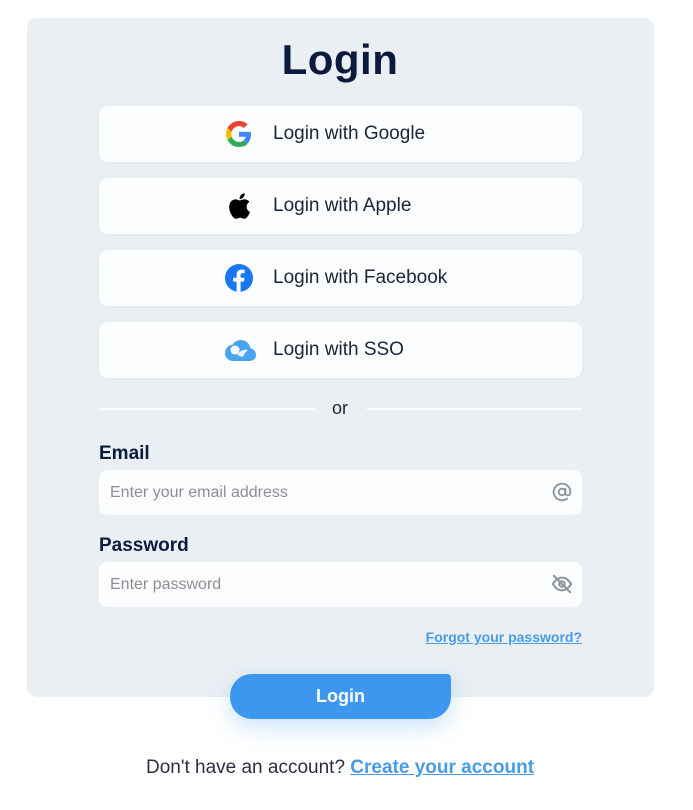  I want to click on apple-icon, so click(239, 206).